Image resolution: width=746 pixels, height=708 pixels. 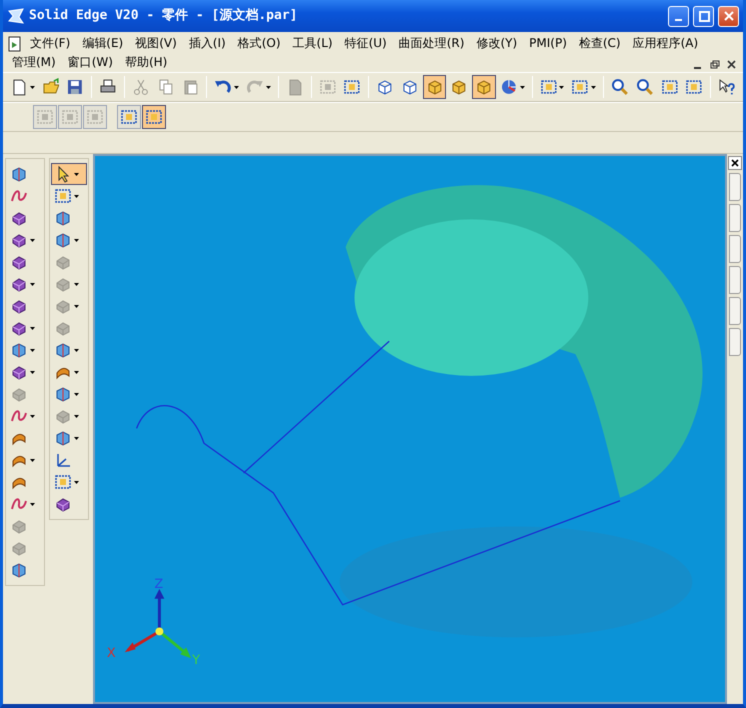 I want to click on y-axis-label: Y, so click(x=196, y=660).